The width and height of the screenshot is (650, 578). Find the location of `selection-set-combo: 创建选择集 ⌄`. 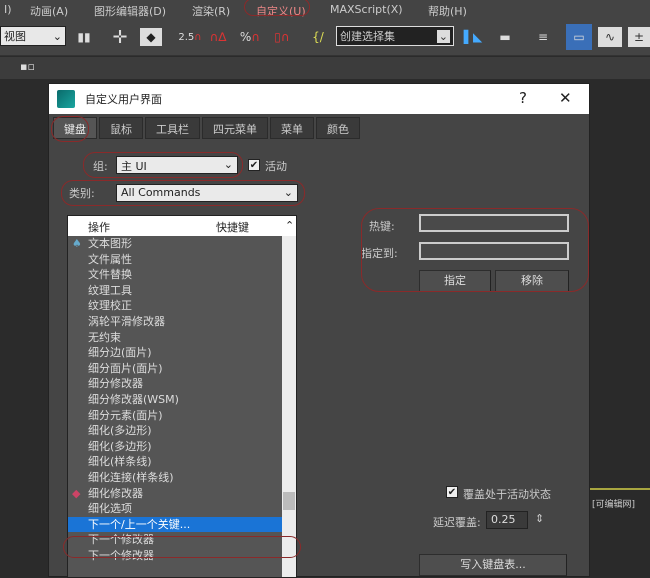

selection-set-combo: 创建选择集 ⌄ is located at coordinates (395, 36).